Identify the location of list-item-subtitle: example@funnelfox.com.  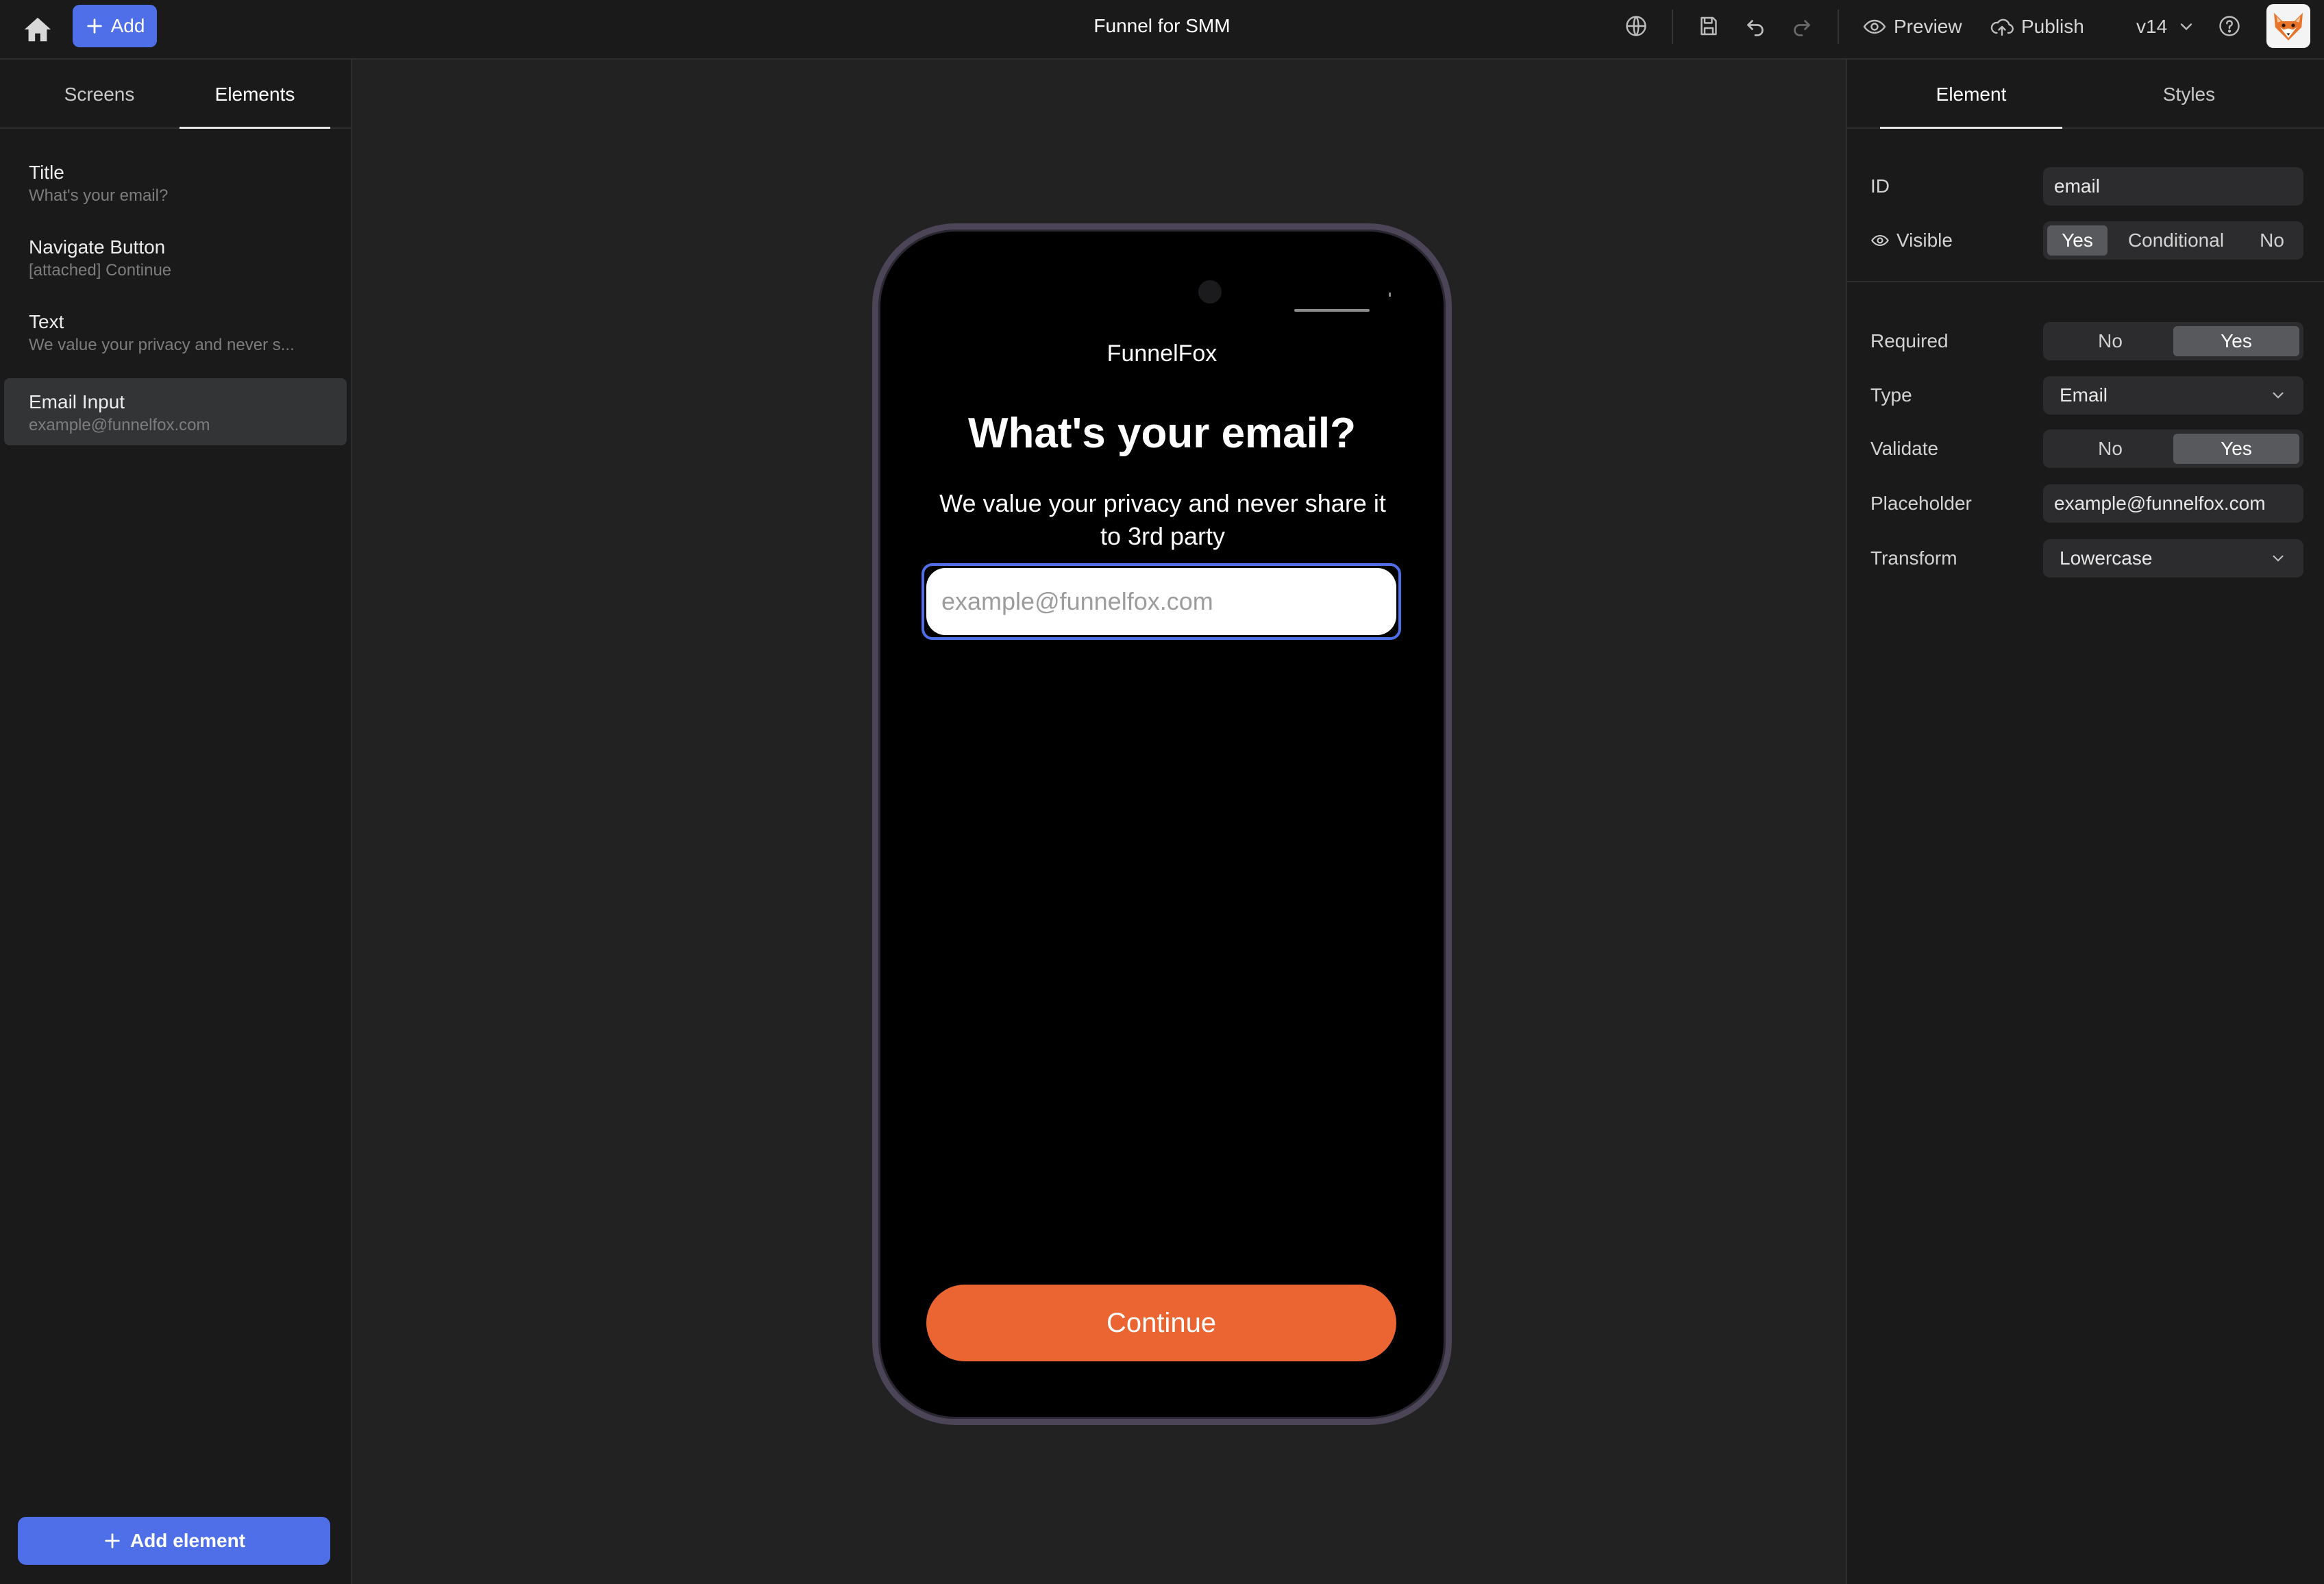
(119, 425).